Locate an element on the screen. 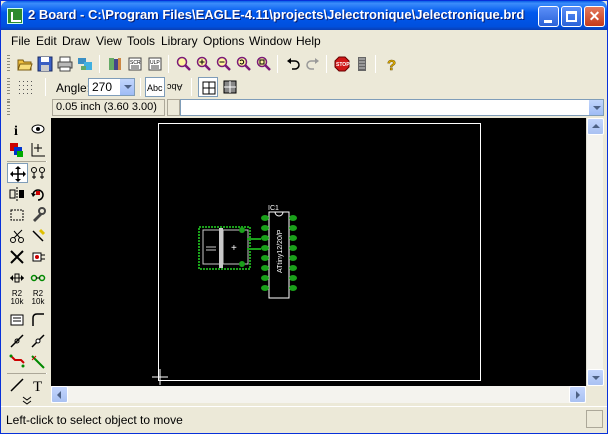 The image size is (608, 434). help-icon: ? is located at coordinates (391, 64).